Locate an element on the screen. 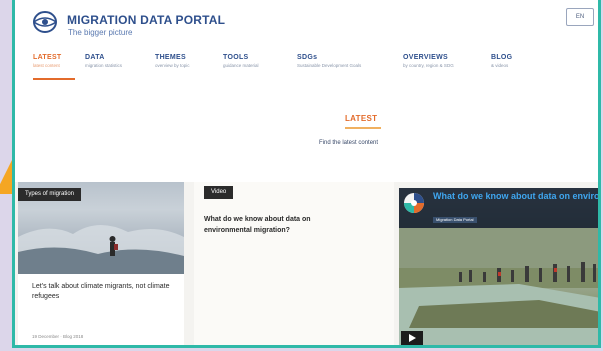 Image resolution: width=603 pixels, height=351 pixels. nav-sub: migration statistics is located at coordinates (104, 65).